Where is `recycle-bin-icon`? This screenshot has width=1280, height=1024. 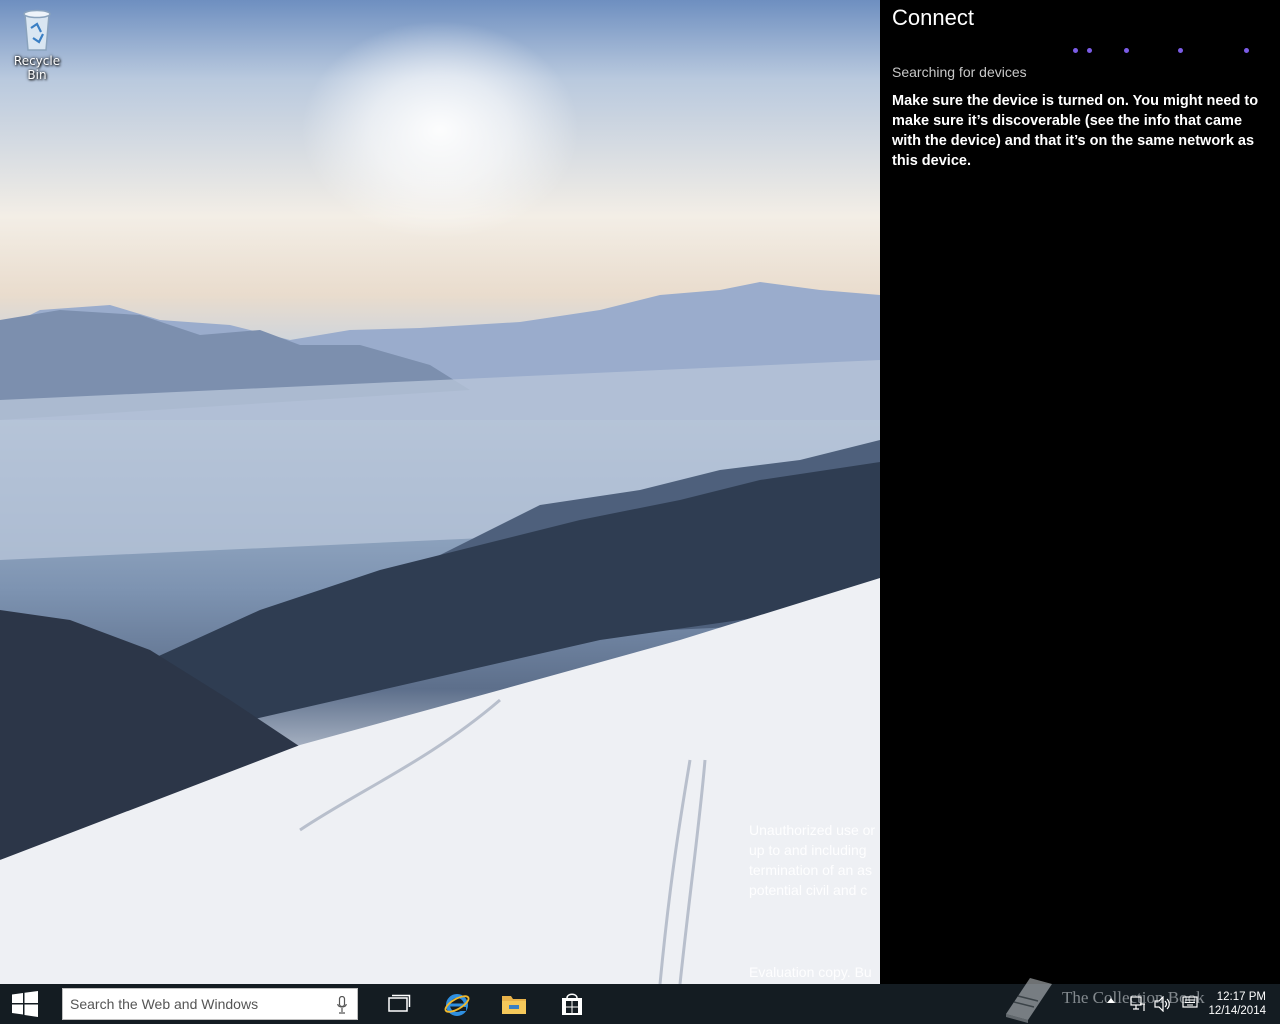
recycle-bin-icon is located at coordinates (37, 30).